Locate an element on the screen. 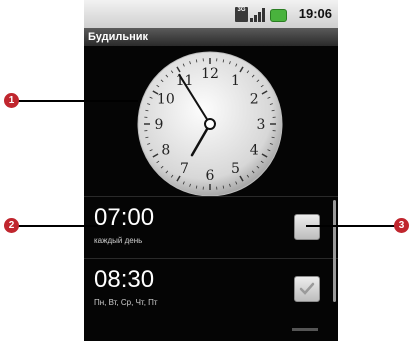 The height and width of the screenshot is (341, 410). 3g-icon: 3G is located at coordinates (241, 14).